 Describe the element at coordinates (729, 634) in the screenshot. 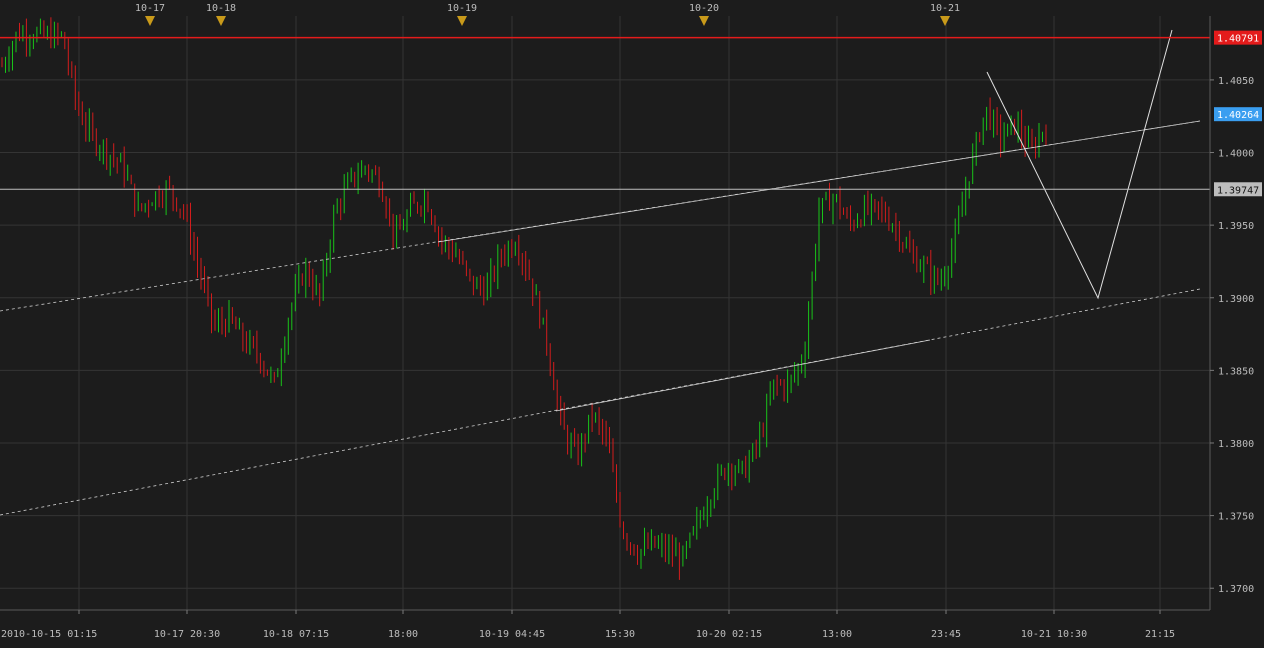

I see `x-tick-label: 10-20 02:15` at that location.